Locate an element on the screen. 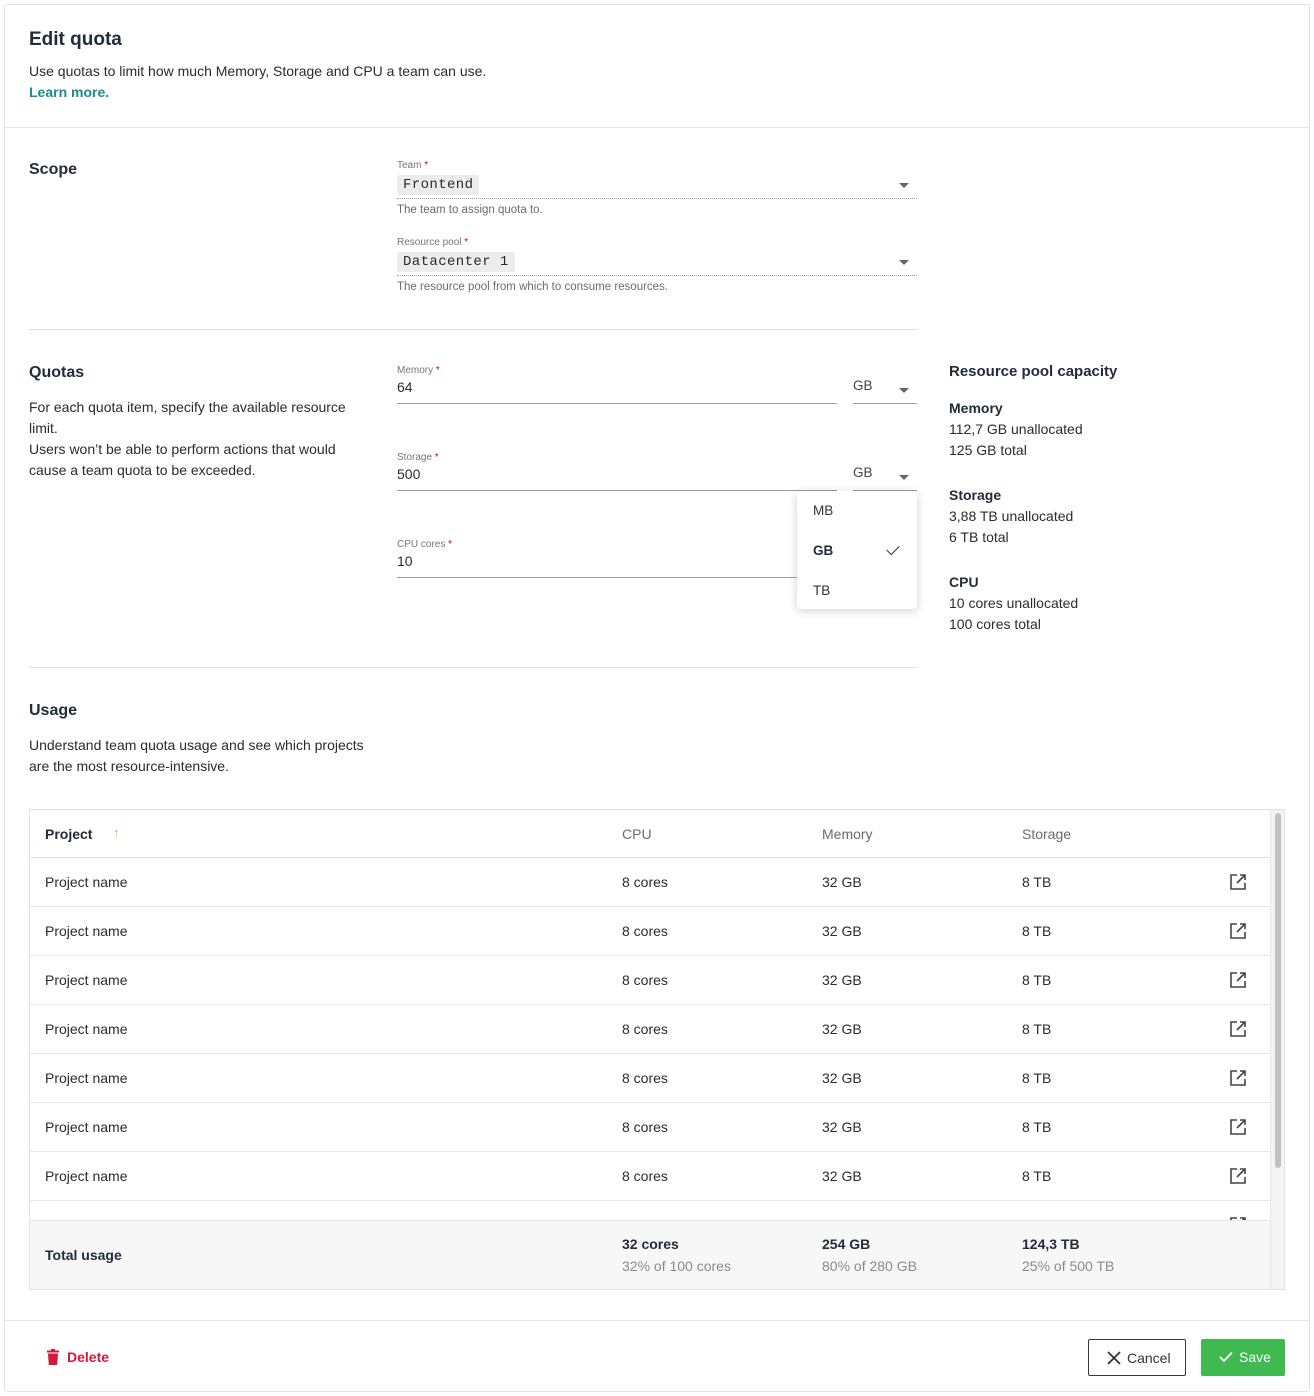 Image resolution: width=1314 pixels, height=1396 pixels. cancel-button: Cancel is located at coordinates (1137, 1357).